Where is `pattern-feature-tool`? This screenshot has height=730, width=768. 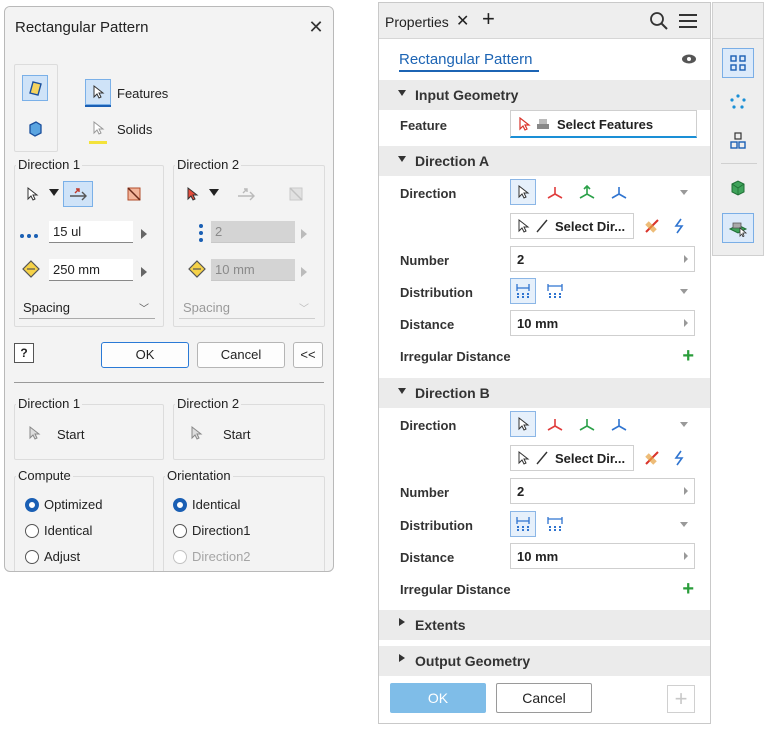 pattern-feature-tool is located at coordinates (738, 228).